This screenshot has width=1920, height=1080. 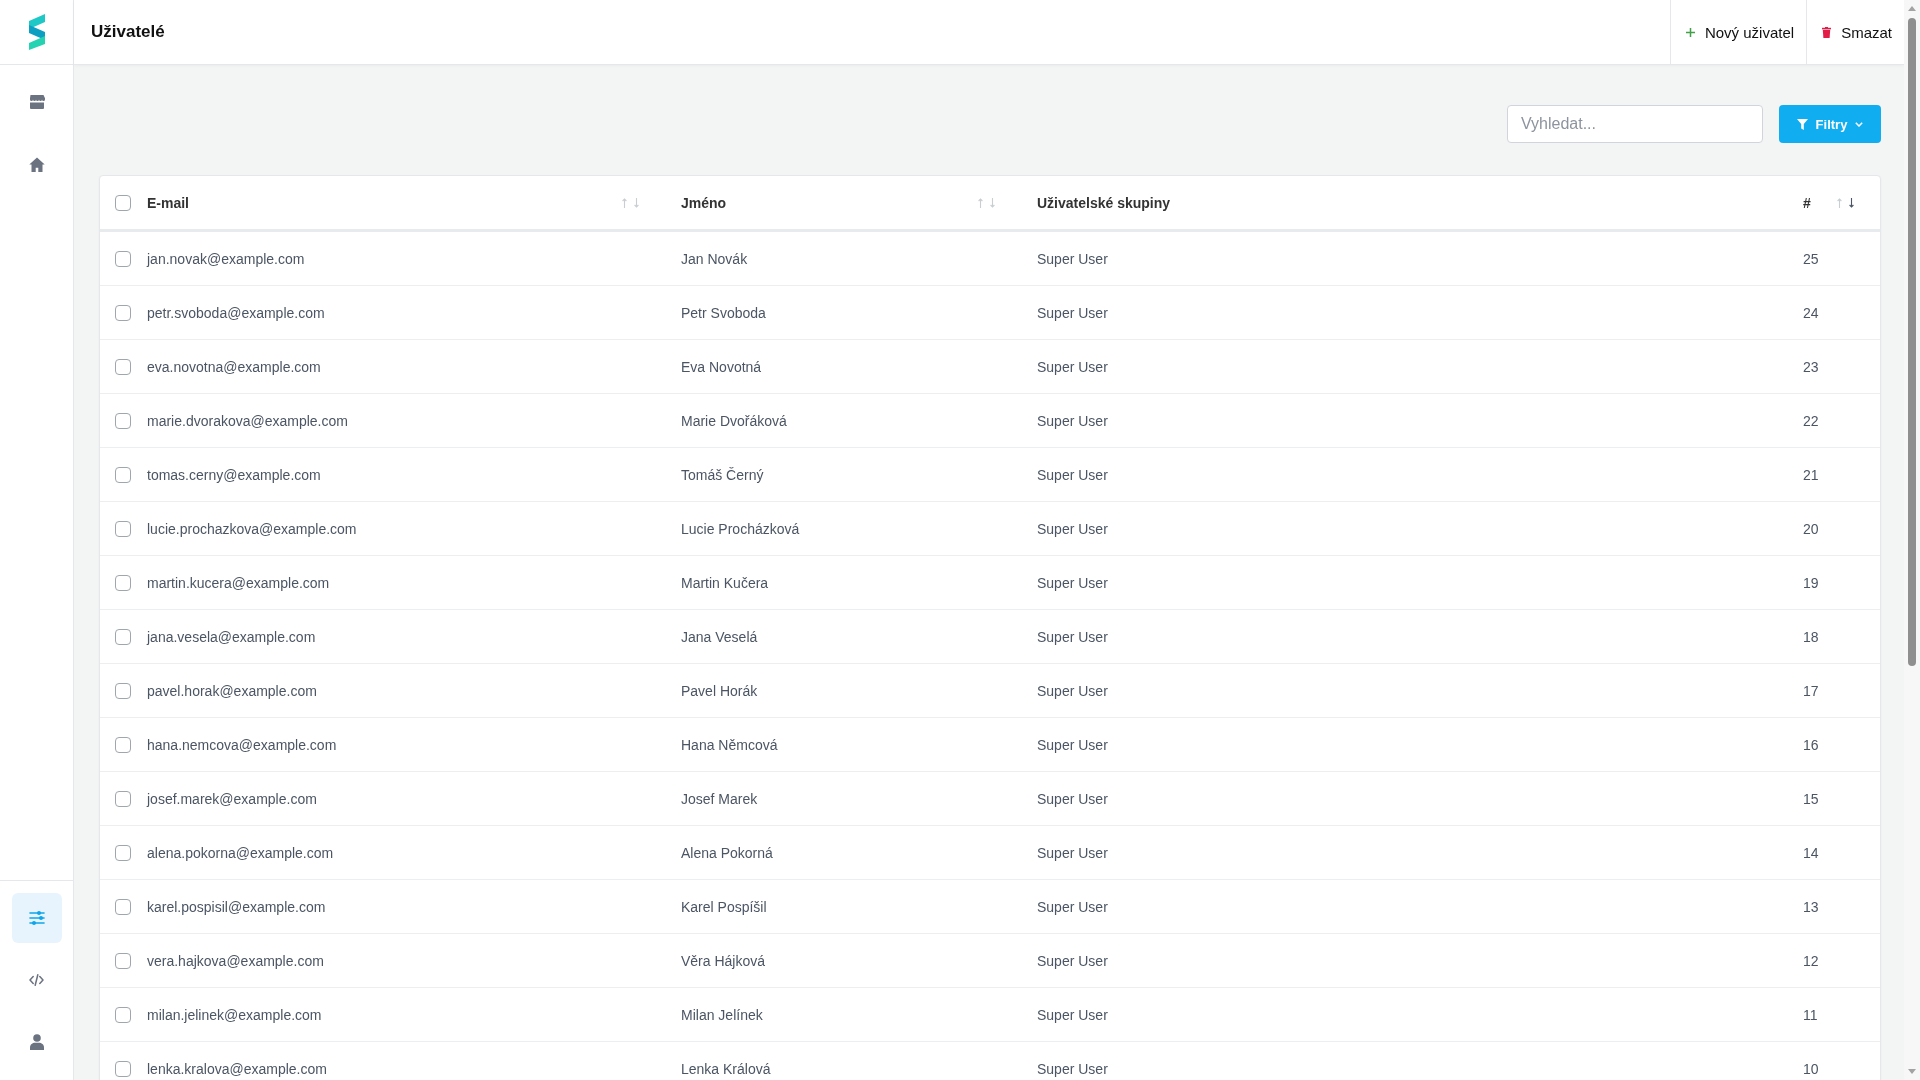 I want to click on email-address: jan.novak@example.com, so click(x=226, y=258).